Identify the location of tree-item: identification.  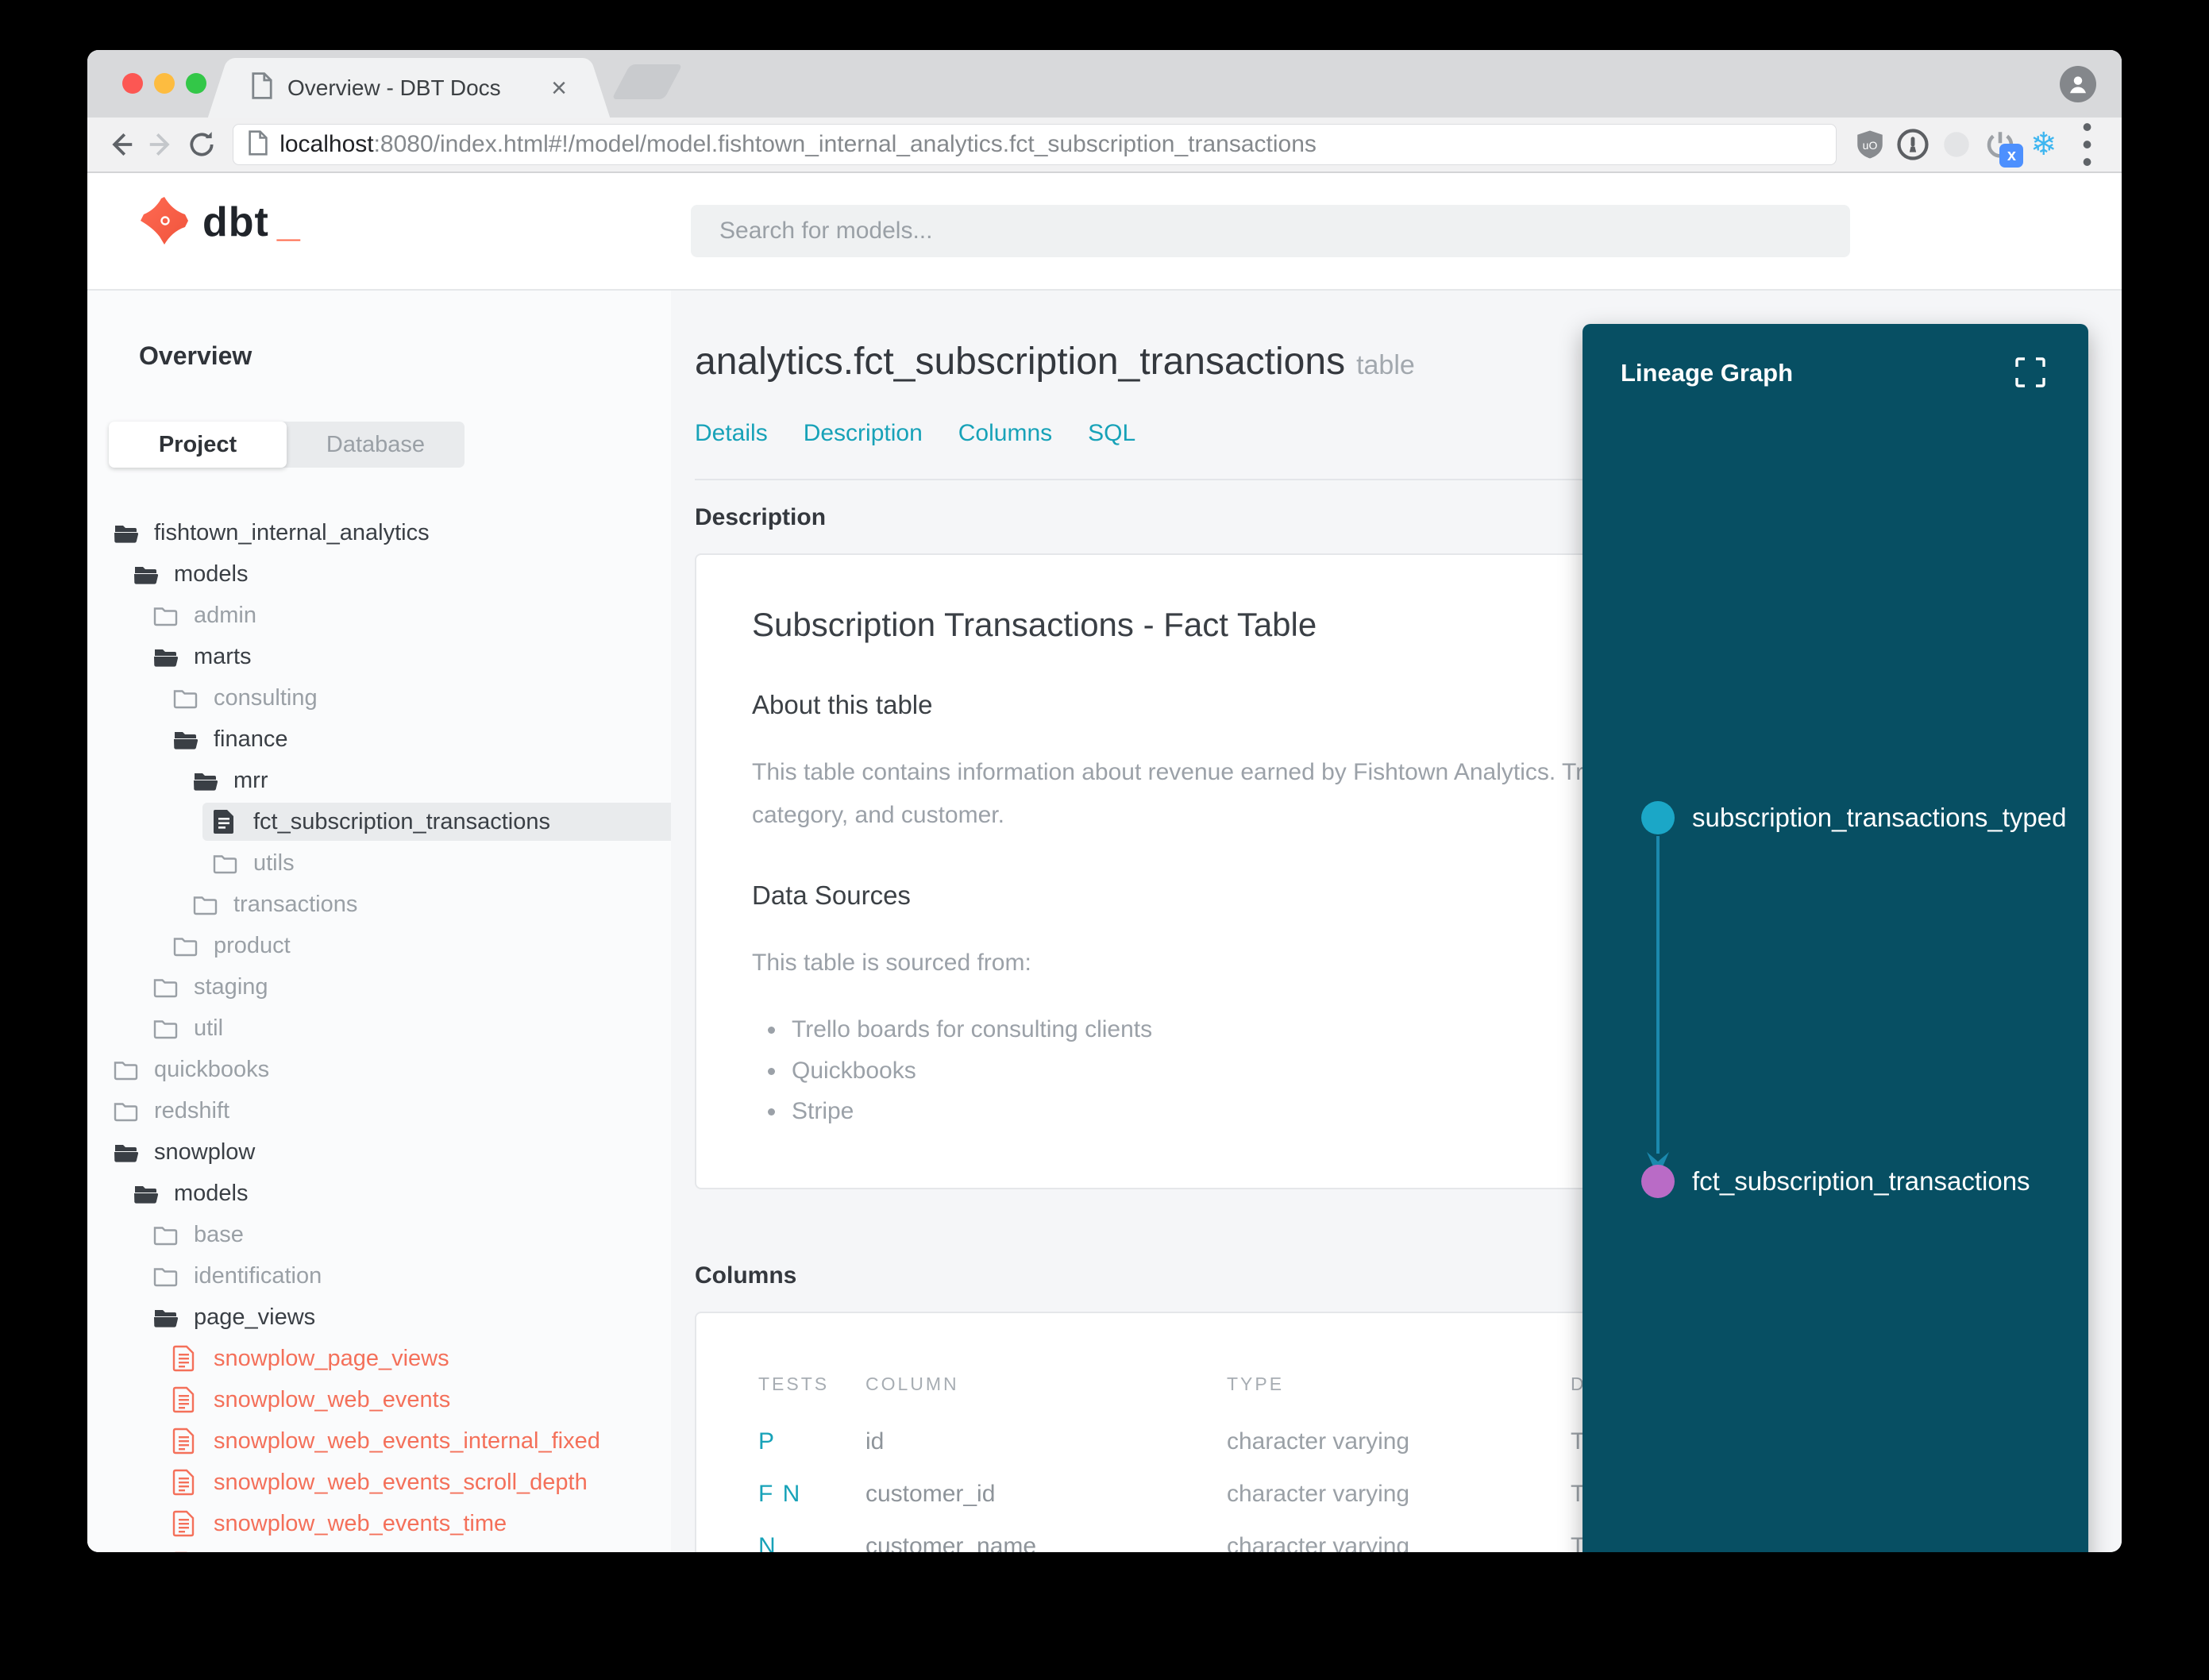
(411, 1276).